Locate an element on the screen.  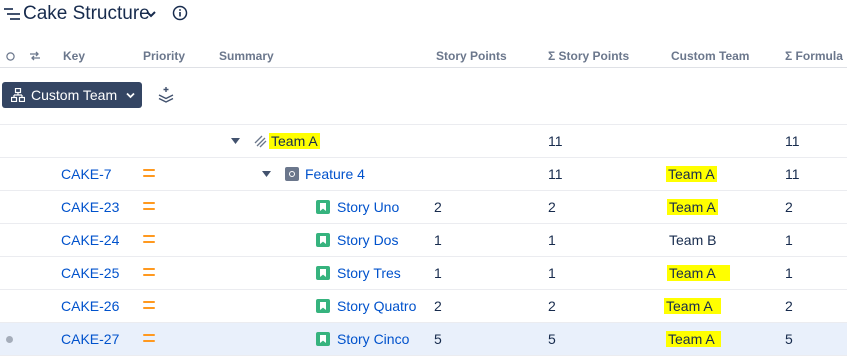
swap-icon is located at coordinates (35, 56).